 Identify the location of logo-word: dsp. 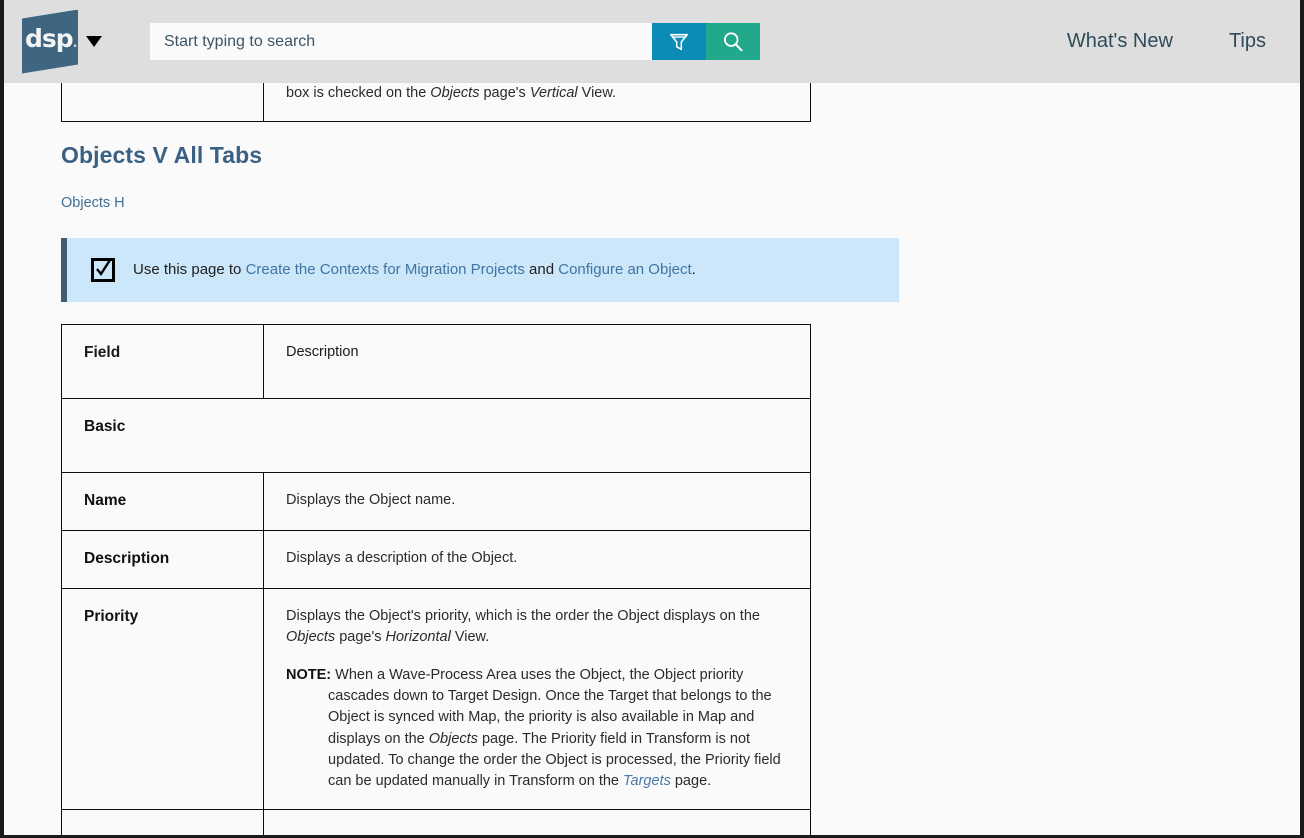
(49, 38).